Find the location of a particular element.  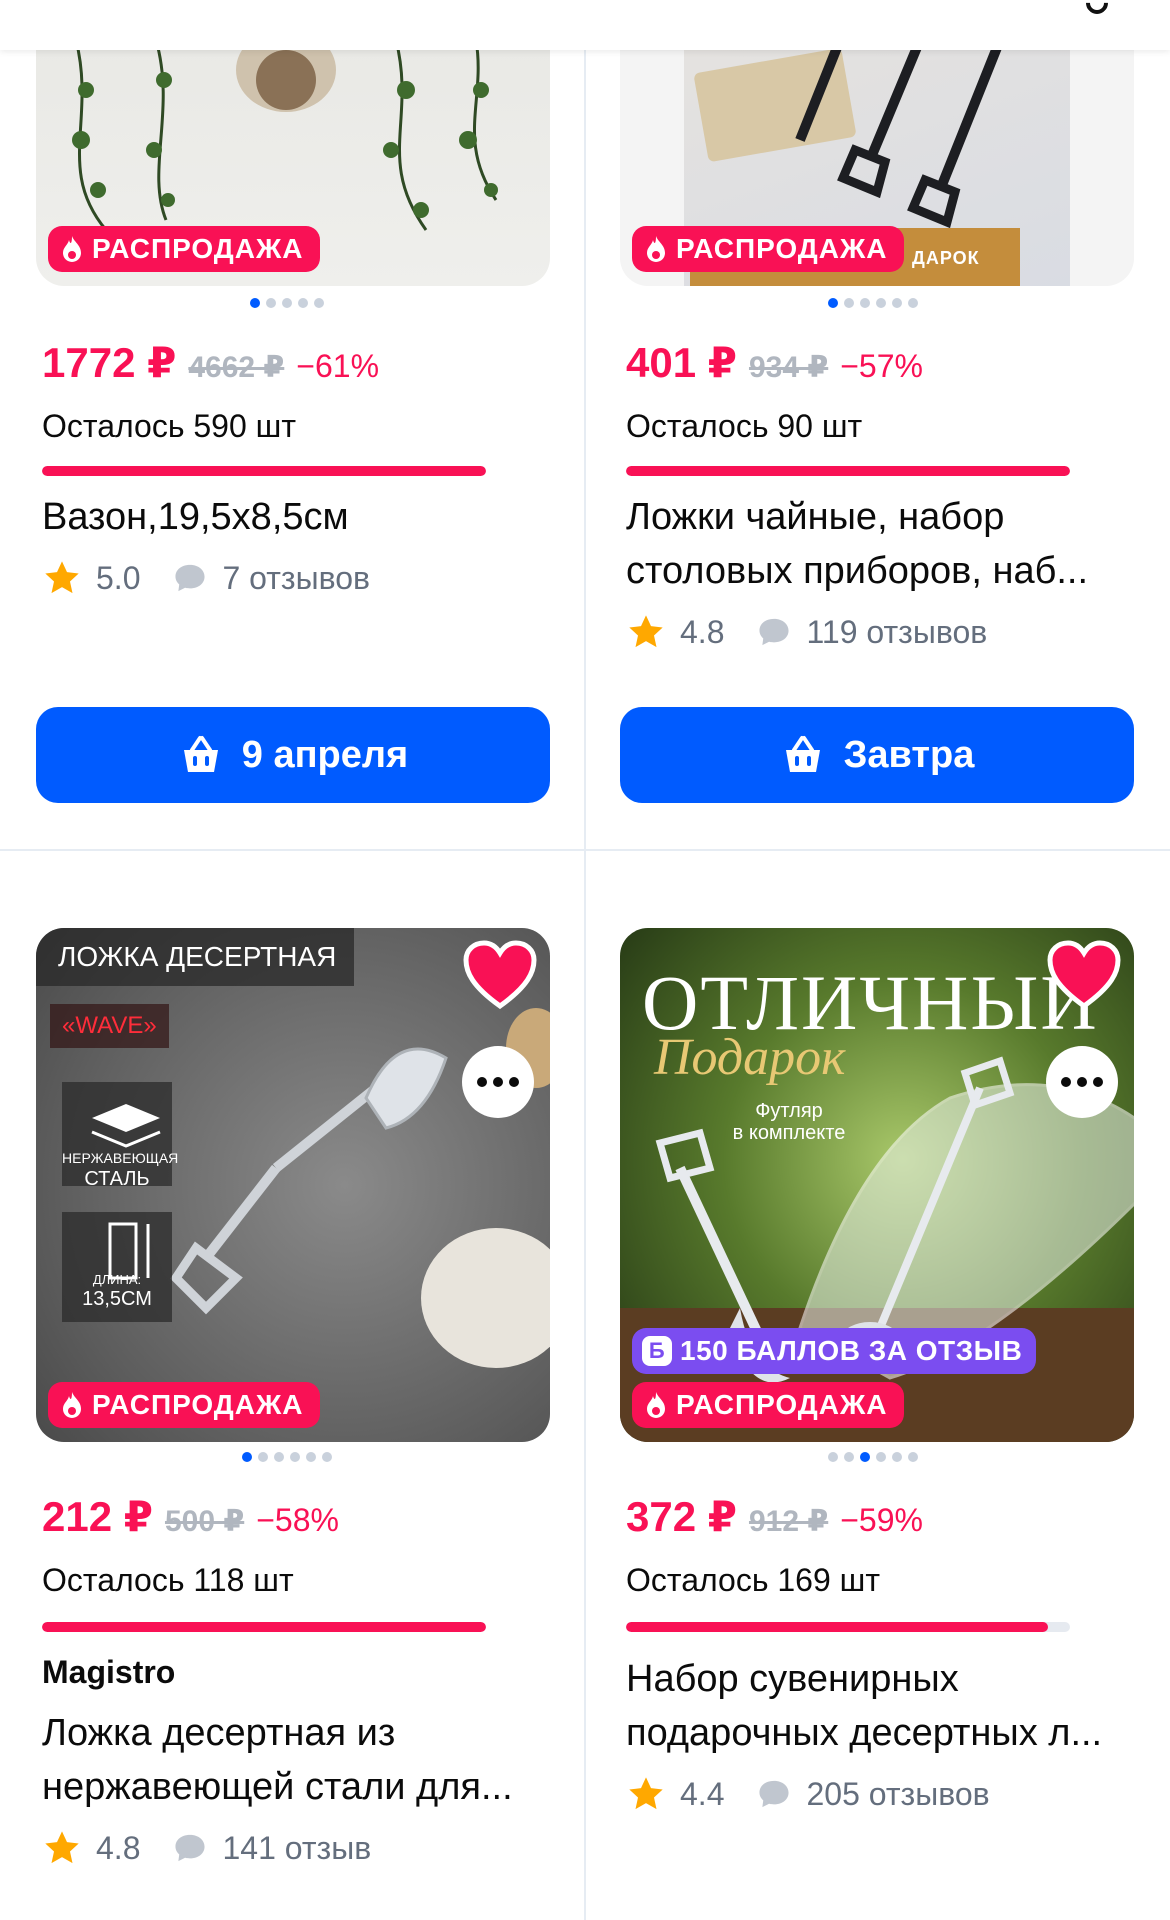

review-points-badge: Б 150 БАЛЛОВ ЗА ОТЗЫВ is located at coordinates (834, 1351).